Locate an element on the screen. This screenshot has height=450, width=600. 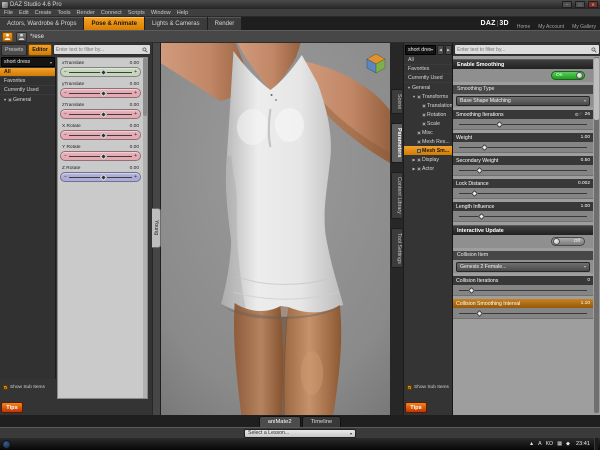
menu-tools: Tools is located at coordinates (63, 13).